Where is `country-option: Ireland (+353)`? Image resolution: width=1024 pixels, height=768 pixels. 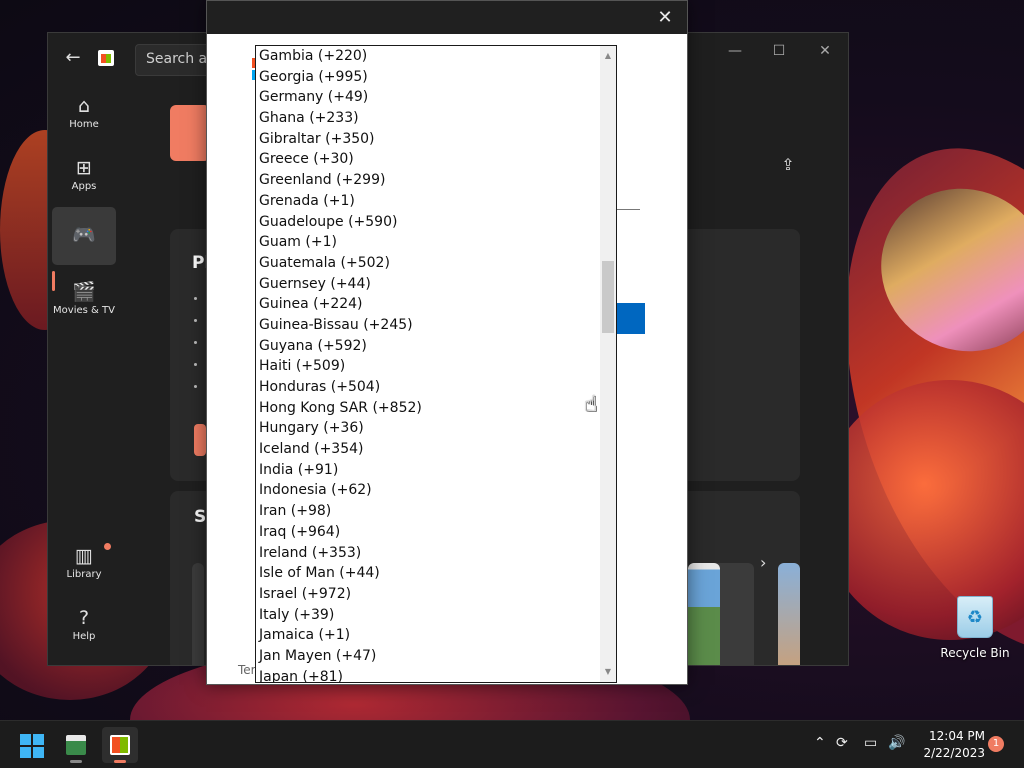 country-option: Ireland (+353) is located at coordinates (428, 553).